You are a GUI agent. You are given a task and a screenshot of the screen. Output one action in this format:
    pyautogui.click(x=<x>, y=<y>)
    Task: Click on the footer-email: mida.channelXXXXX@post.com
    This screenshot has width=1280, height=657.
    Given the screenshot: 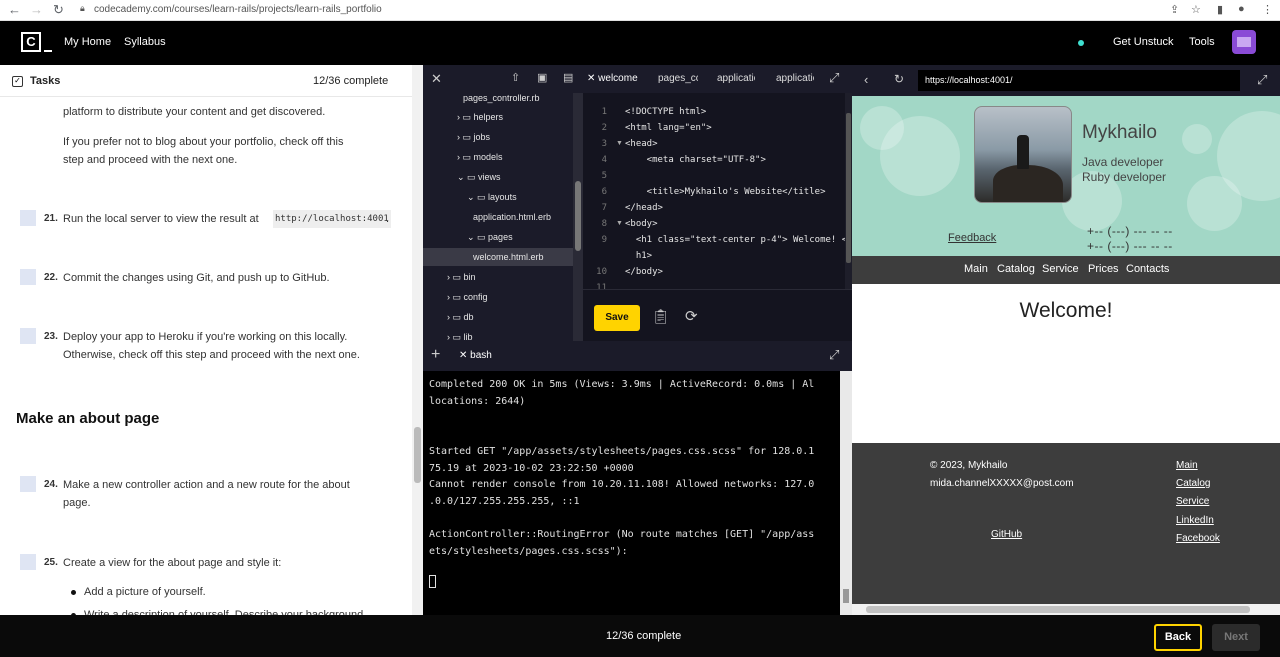 What is the action you would take?
    pyautogui.click(x=1002, y=483)
    